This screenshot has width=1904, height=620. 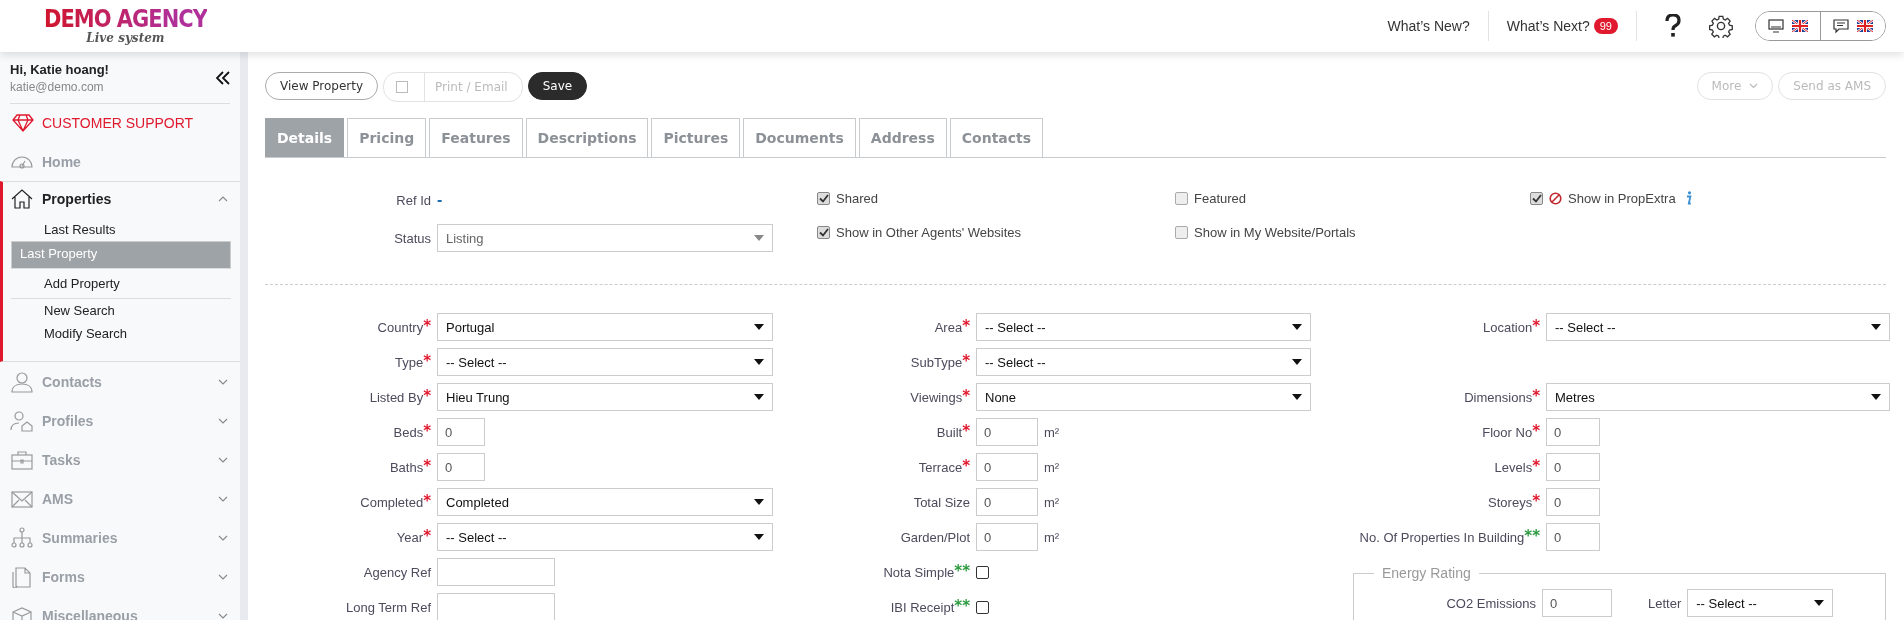 I want to click on house-icon, so click(x=22, y=199).